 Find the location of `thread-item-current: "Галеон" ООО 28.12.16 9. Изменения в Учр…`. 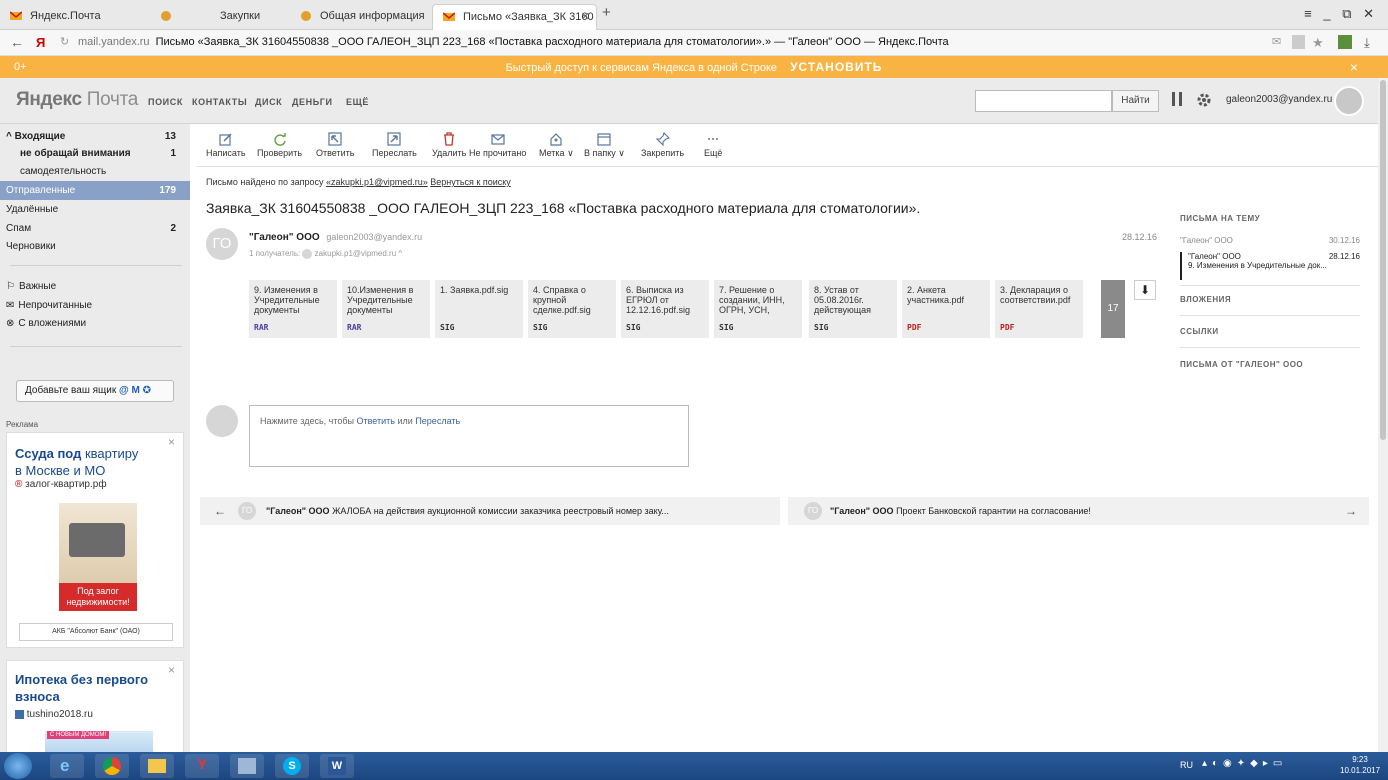

thread-item-current: "Галеон" ООО 28.12.16 9. Изменения в Учр… is located at coordinates (1270, 266).